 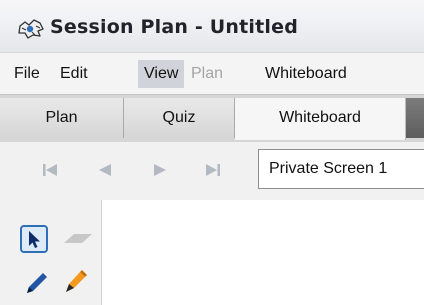 What do you see at coordinates (415, 118) in the screenshot?
I see `tab-bar-overflow` at bounding box center [415, 118].